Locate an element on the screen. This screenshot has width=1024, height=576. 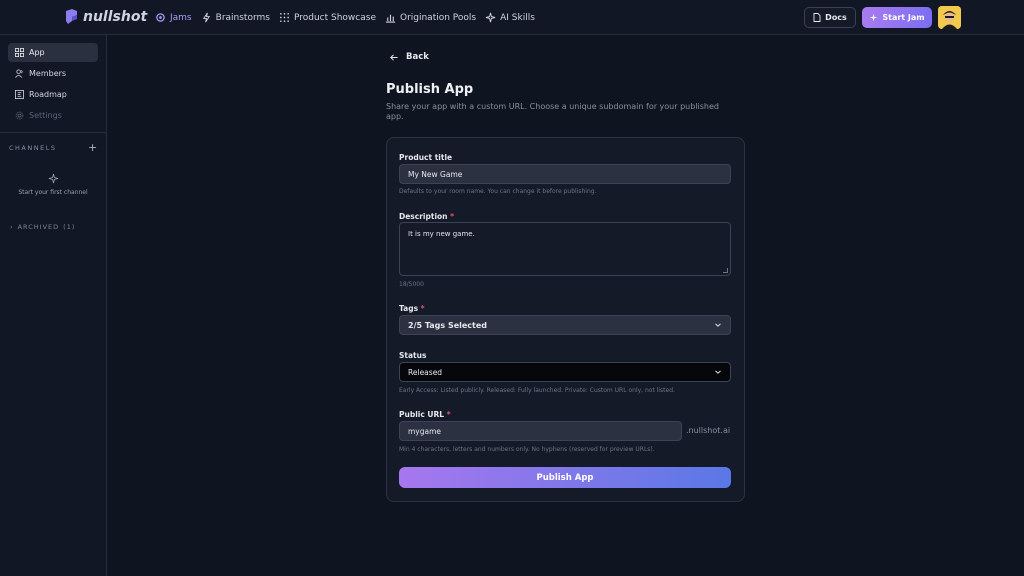
sidebar-item-label: App is located at coordinates (37, 52).